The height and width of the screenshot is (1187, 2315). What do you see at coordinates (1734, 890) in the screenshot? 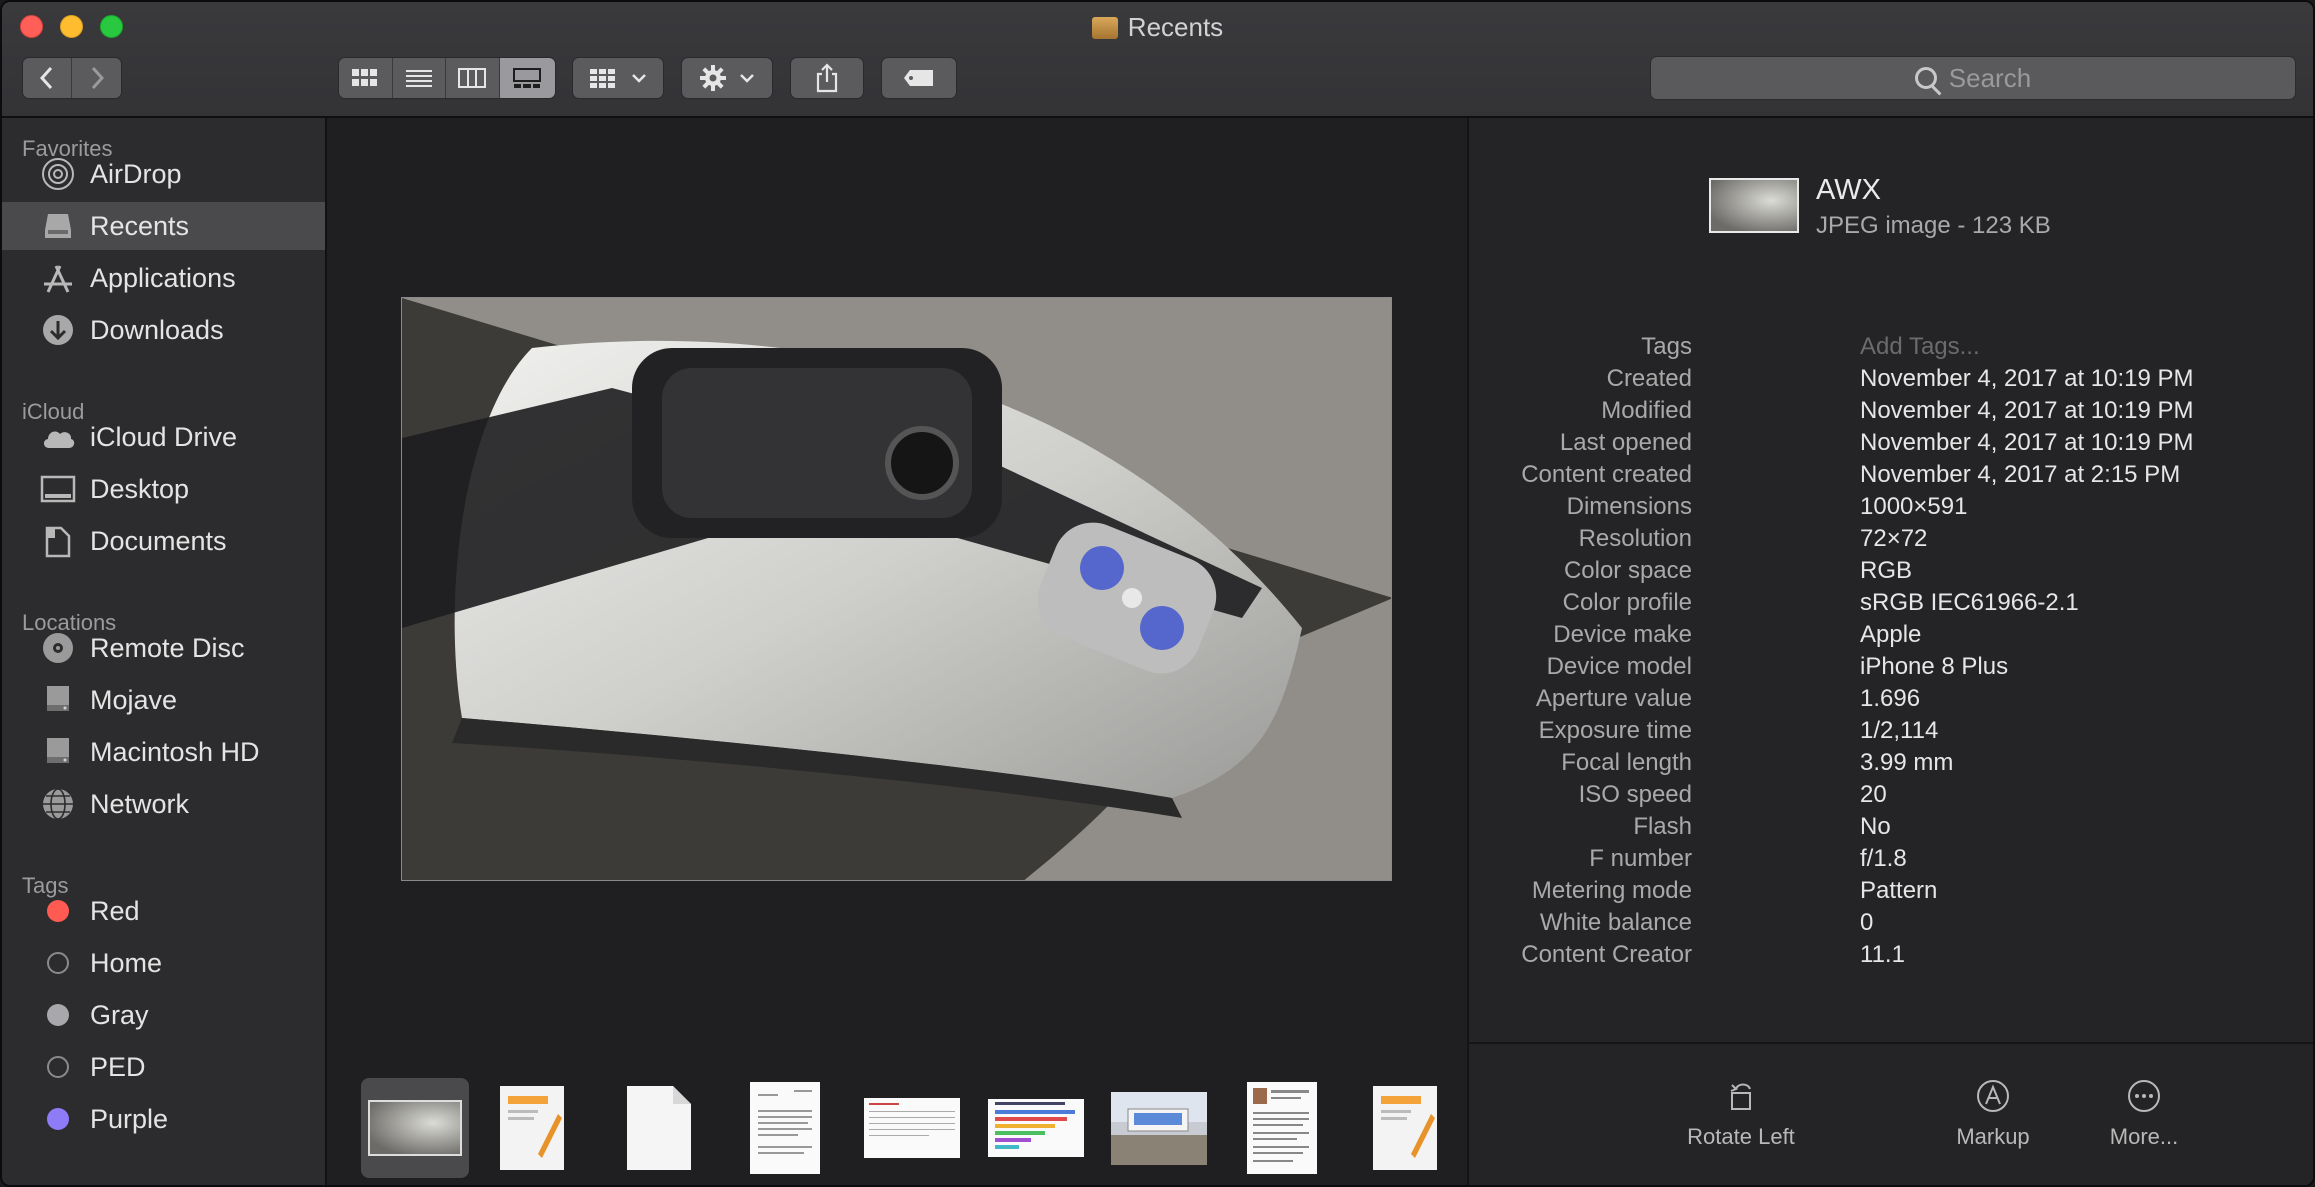
I see `meta-row: Metering mode Pattern` at bounding box center [1734, 890].